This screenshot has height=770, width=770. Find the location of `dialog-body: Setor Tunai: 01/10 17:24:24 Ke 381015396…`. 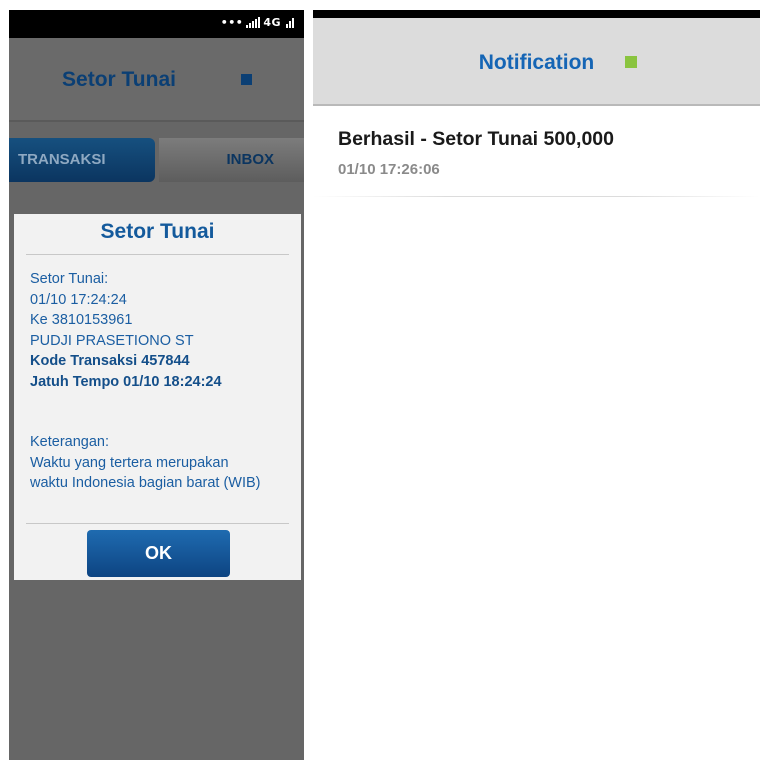

dialog-body: Setor Tunai: 01/10 17:24:24 Ke 381015396… is located at coordinates (160, 381).